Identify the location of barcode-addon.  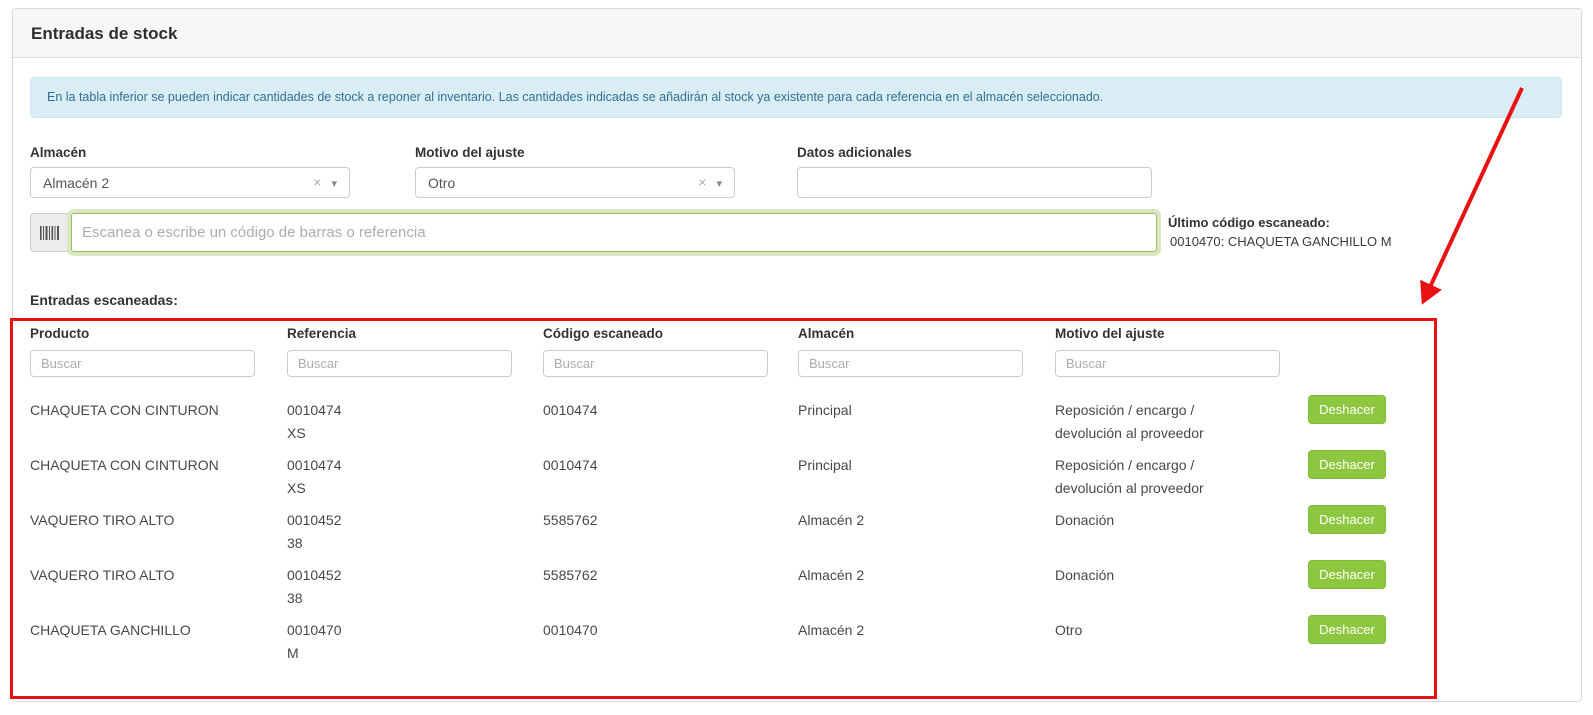
(49, 232).